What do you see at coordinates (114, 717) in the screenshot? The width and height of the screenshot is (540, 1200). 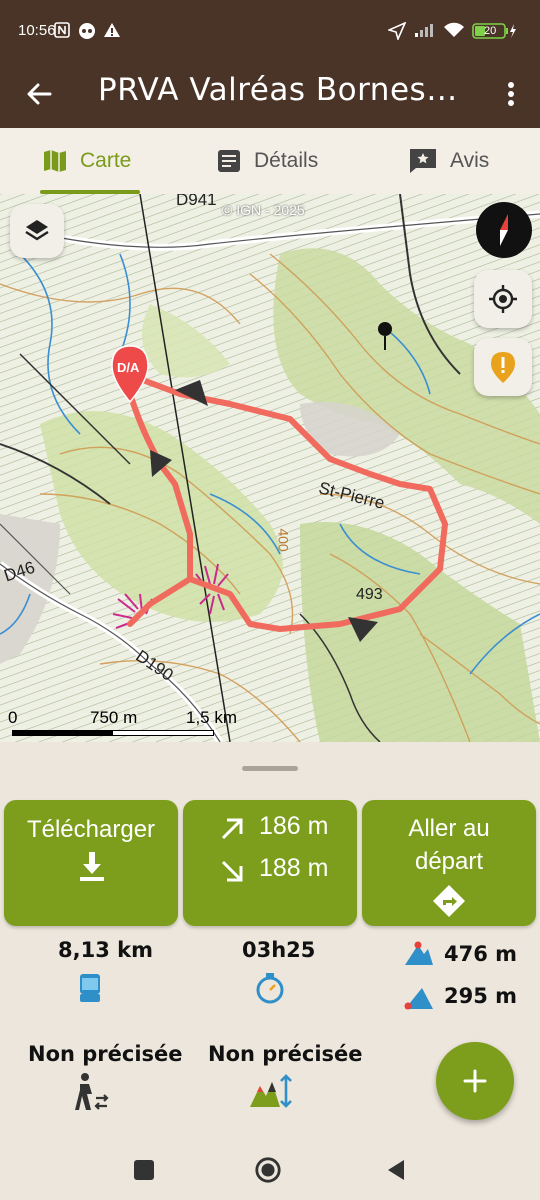 I see `scale-label-750: 750 m` at bounding box center [114, 717].